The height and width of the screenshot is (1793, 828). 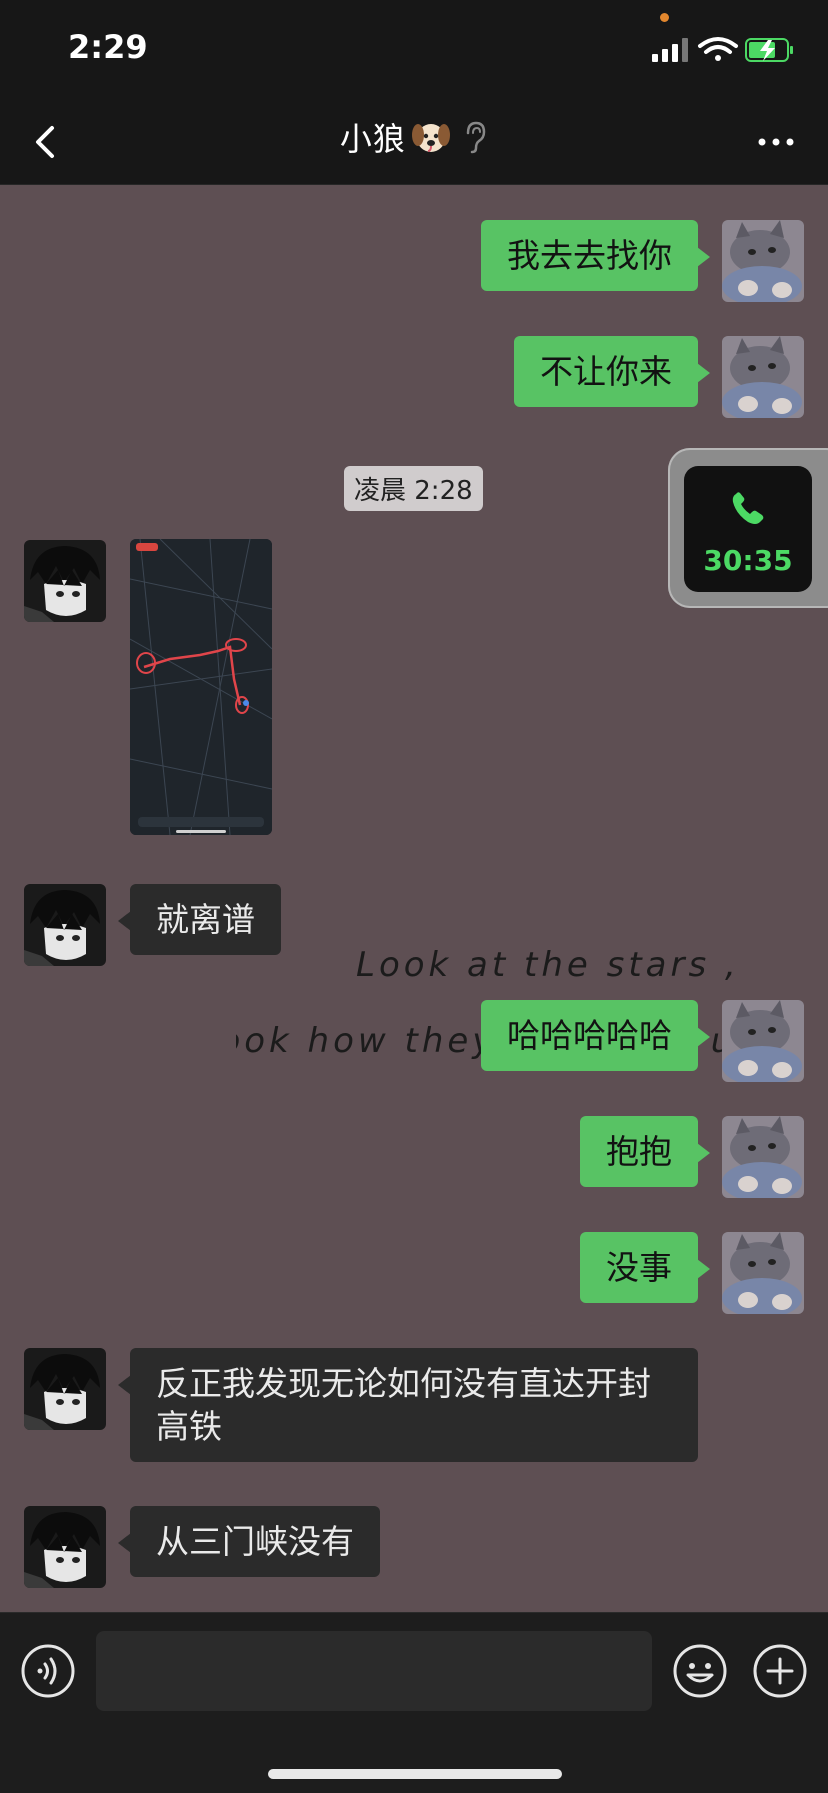 I want to click on message-bubble: 不让你来, so click(x=612, y=371).